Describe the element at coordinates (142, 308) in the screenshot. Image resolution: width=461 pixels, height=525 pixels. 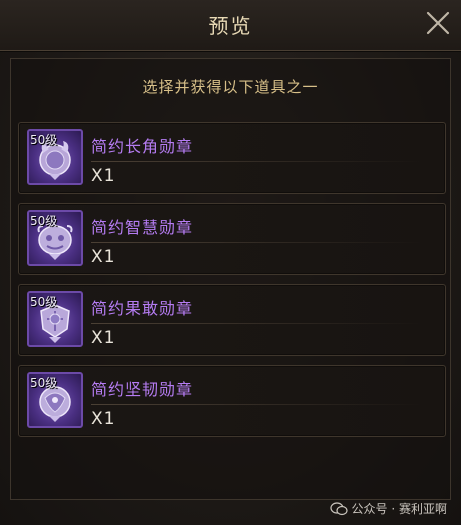
I see `item-name: 简约果敢勋章` at that location.